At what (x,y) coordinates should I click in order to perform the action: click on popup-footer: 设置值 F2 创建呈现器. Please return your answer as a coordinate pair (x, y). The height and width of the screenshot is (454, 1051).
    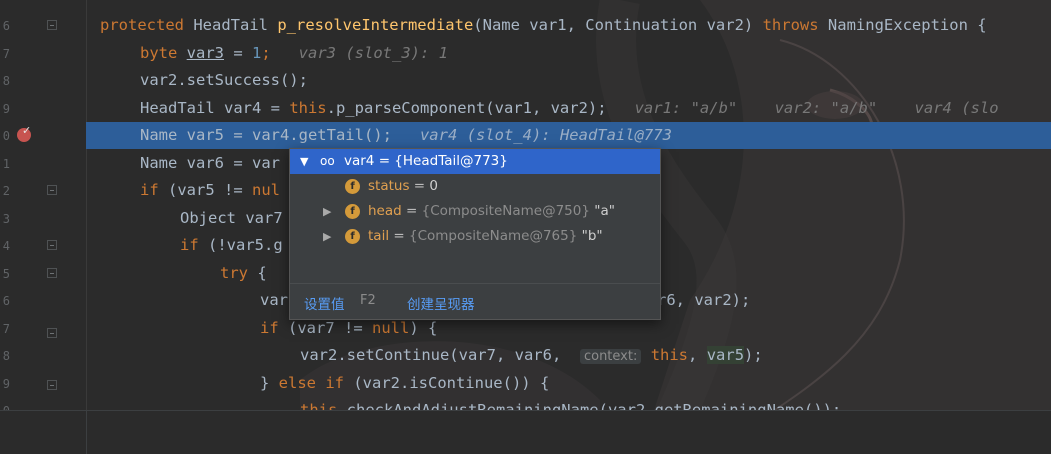
    Looking at the image, I should click on (475, 301).